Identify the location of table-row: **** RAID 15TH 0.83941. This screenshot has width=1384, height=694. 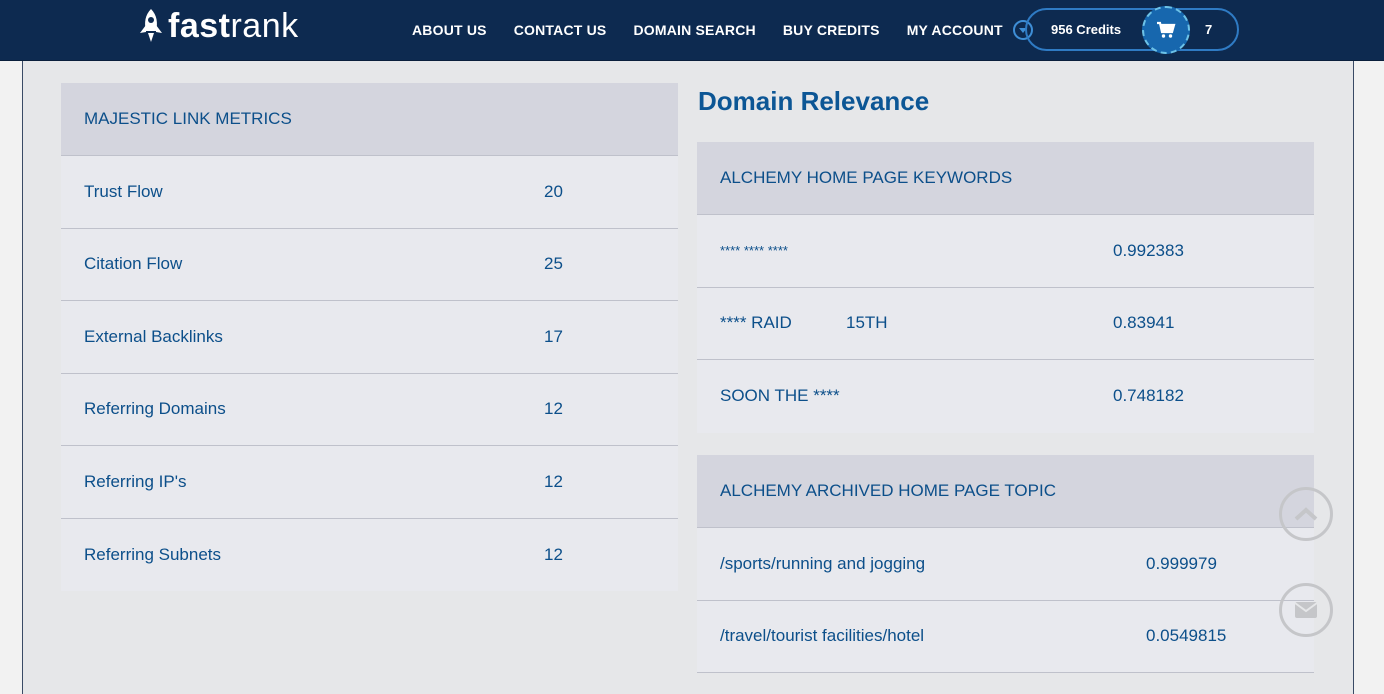
(1005, 324).